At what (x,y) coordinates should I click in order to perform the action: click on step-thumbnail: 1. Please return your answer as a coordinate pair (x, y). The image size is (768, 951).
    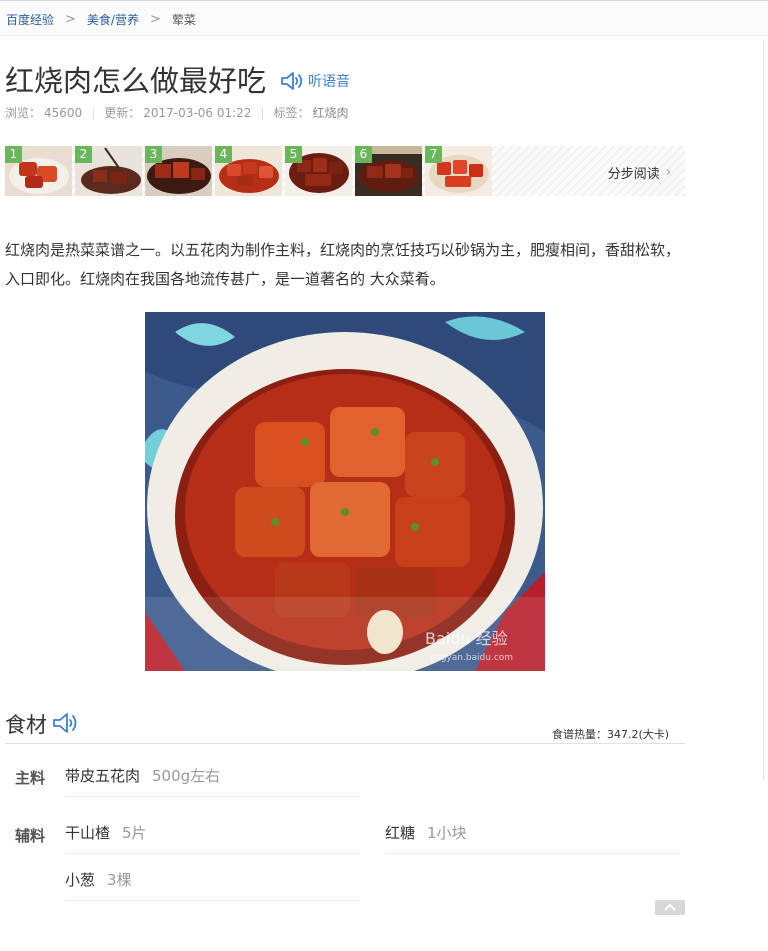
    Looking at the image, I should click on (38, 171).